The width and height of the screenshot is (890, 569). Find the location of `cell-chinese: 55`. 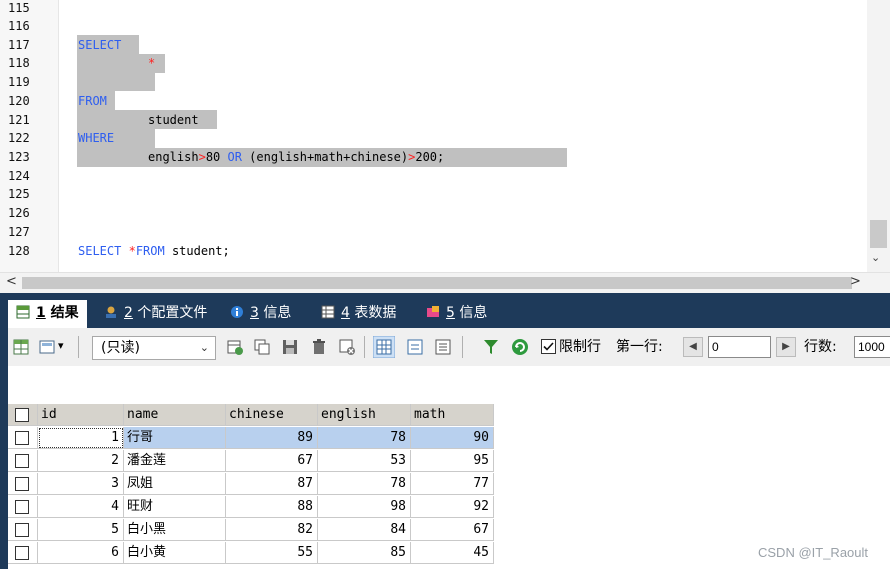

cell-chinese: 55 is located at coordinates (272, 553).